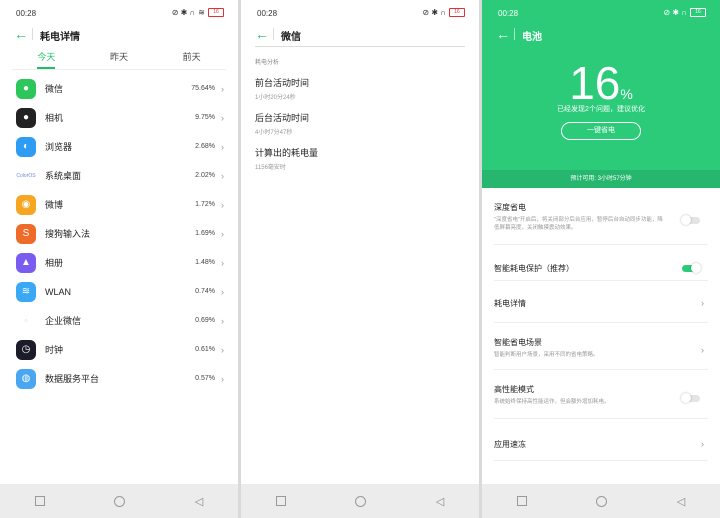 The width and height of the screenshot is (720, 518). I want to click on setting-title: 智能耗电保护（推荐）, so click(534, 268).